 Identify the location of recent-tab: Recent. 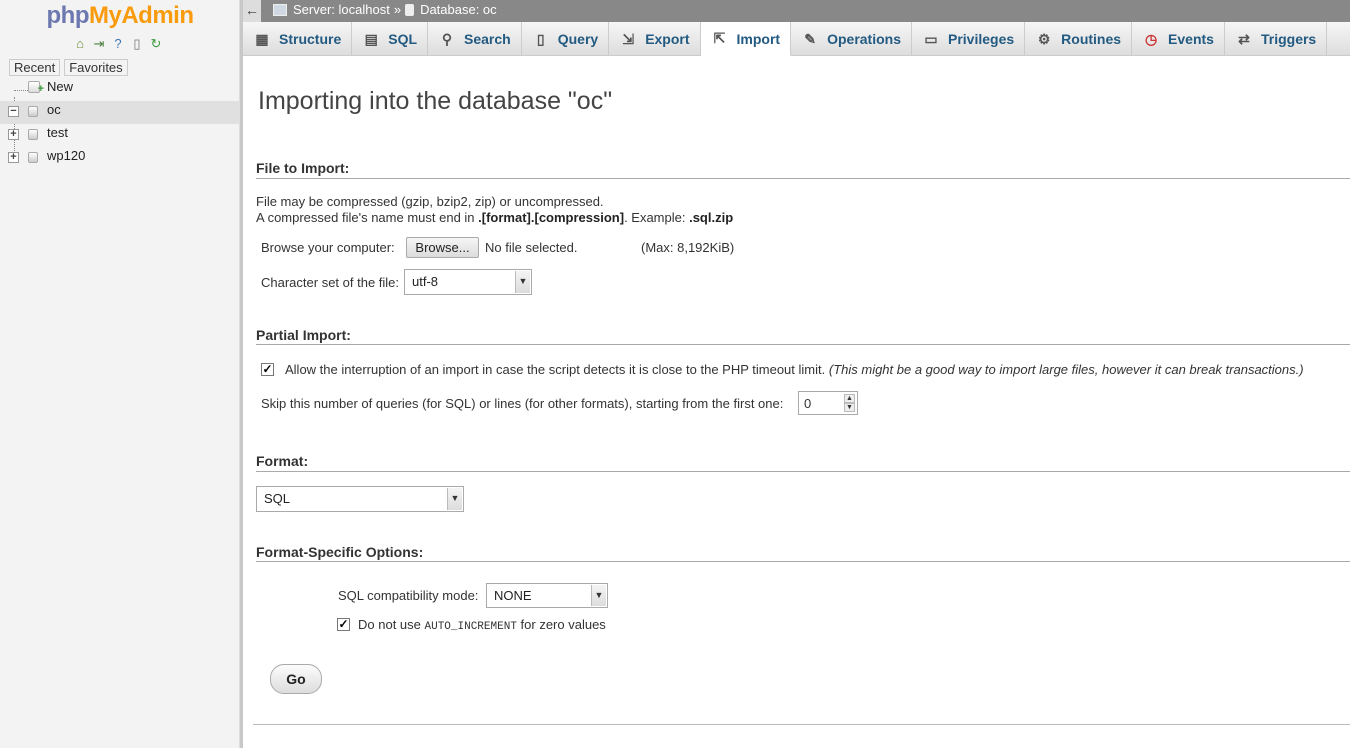
(35, 67).